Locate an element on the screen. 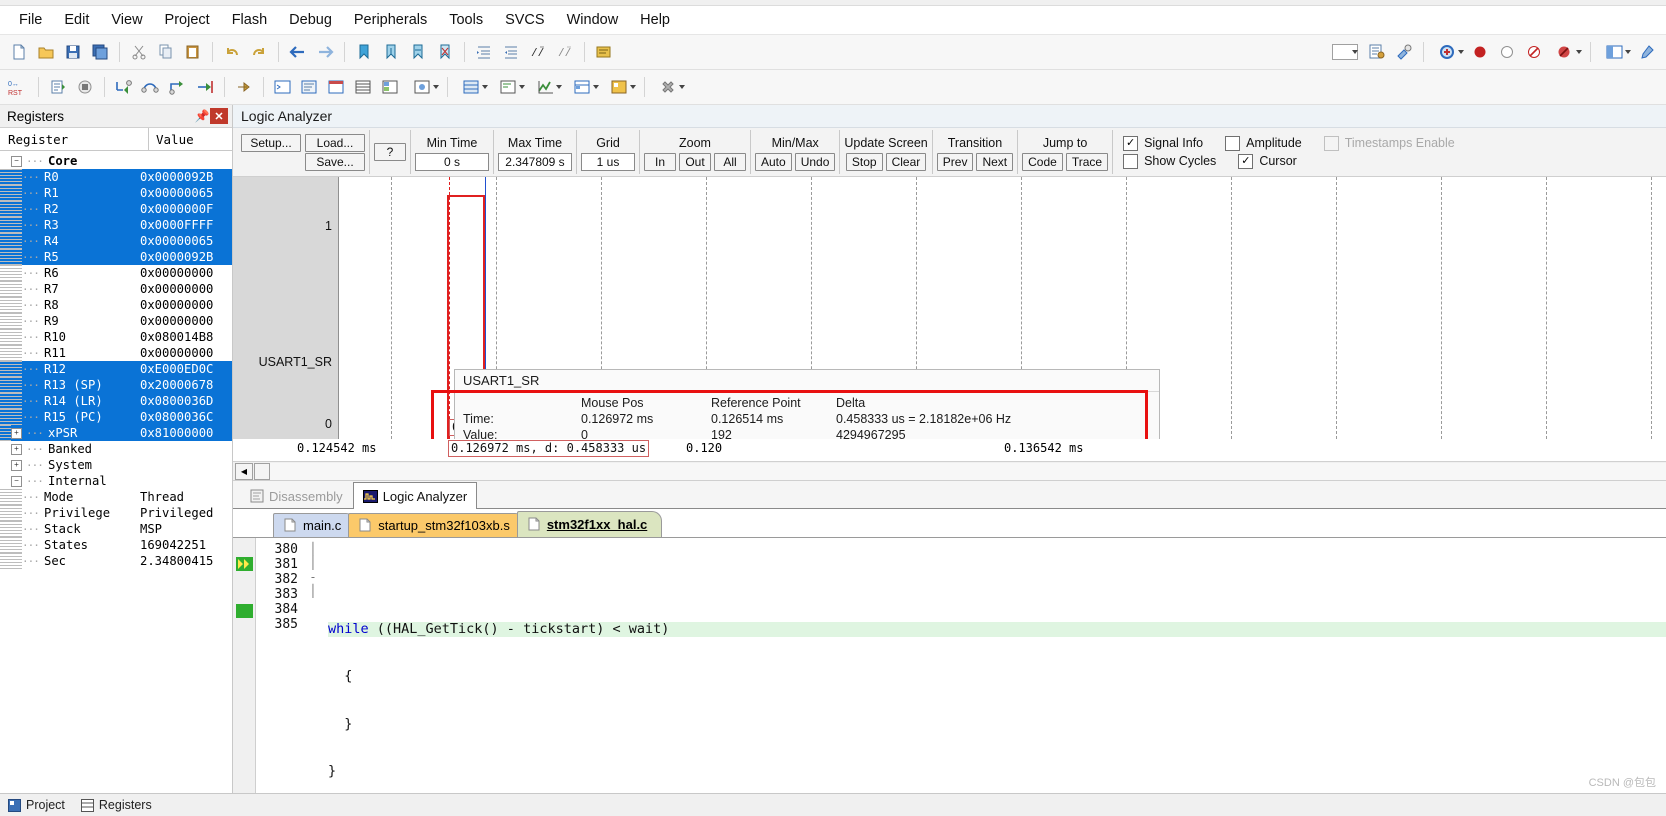  menu-item-svcs: SVCS is located at coordinates (525, 20).